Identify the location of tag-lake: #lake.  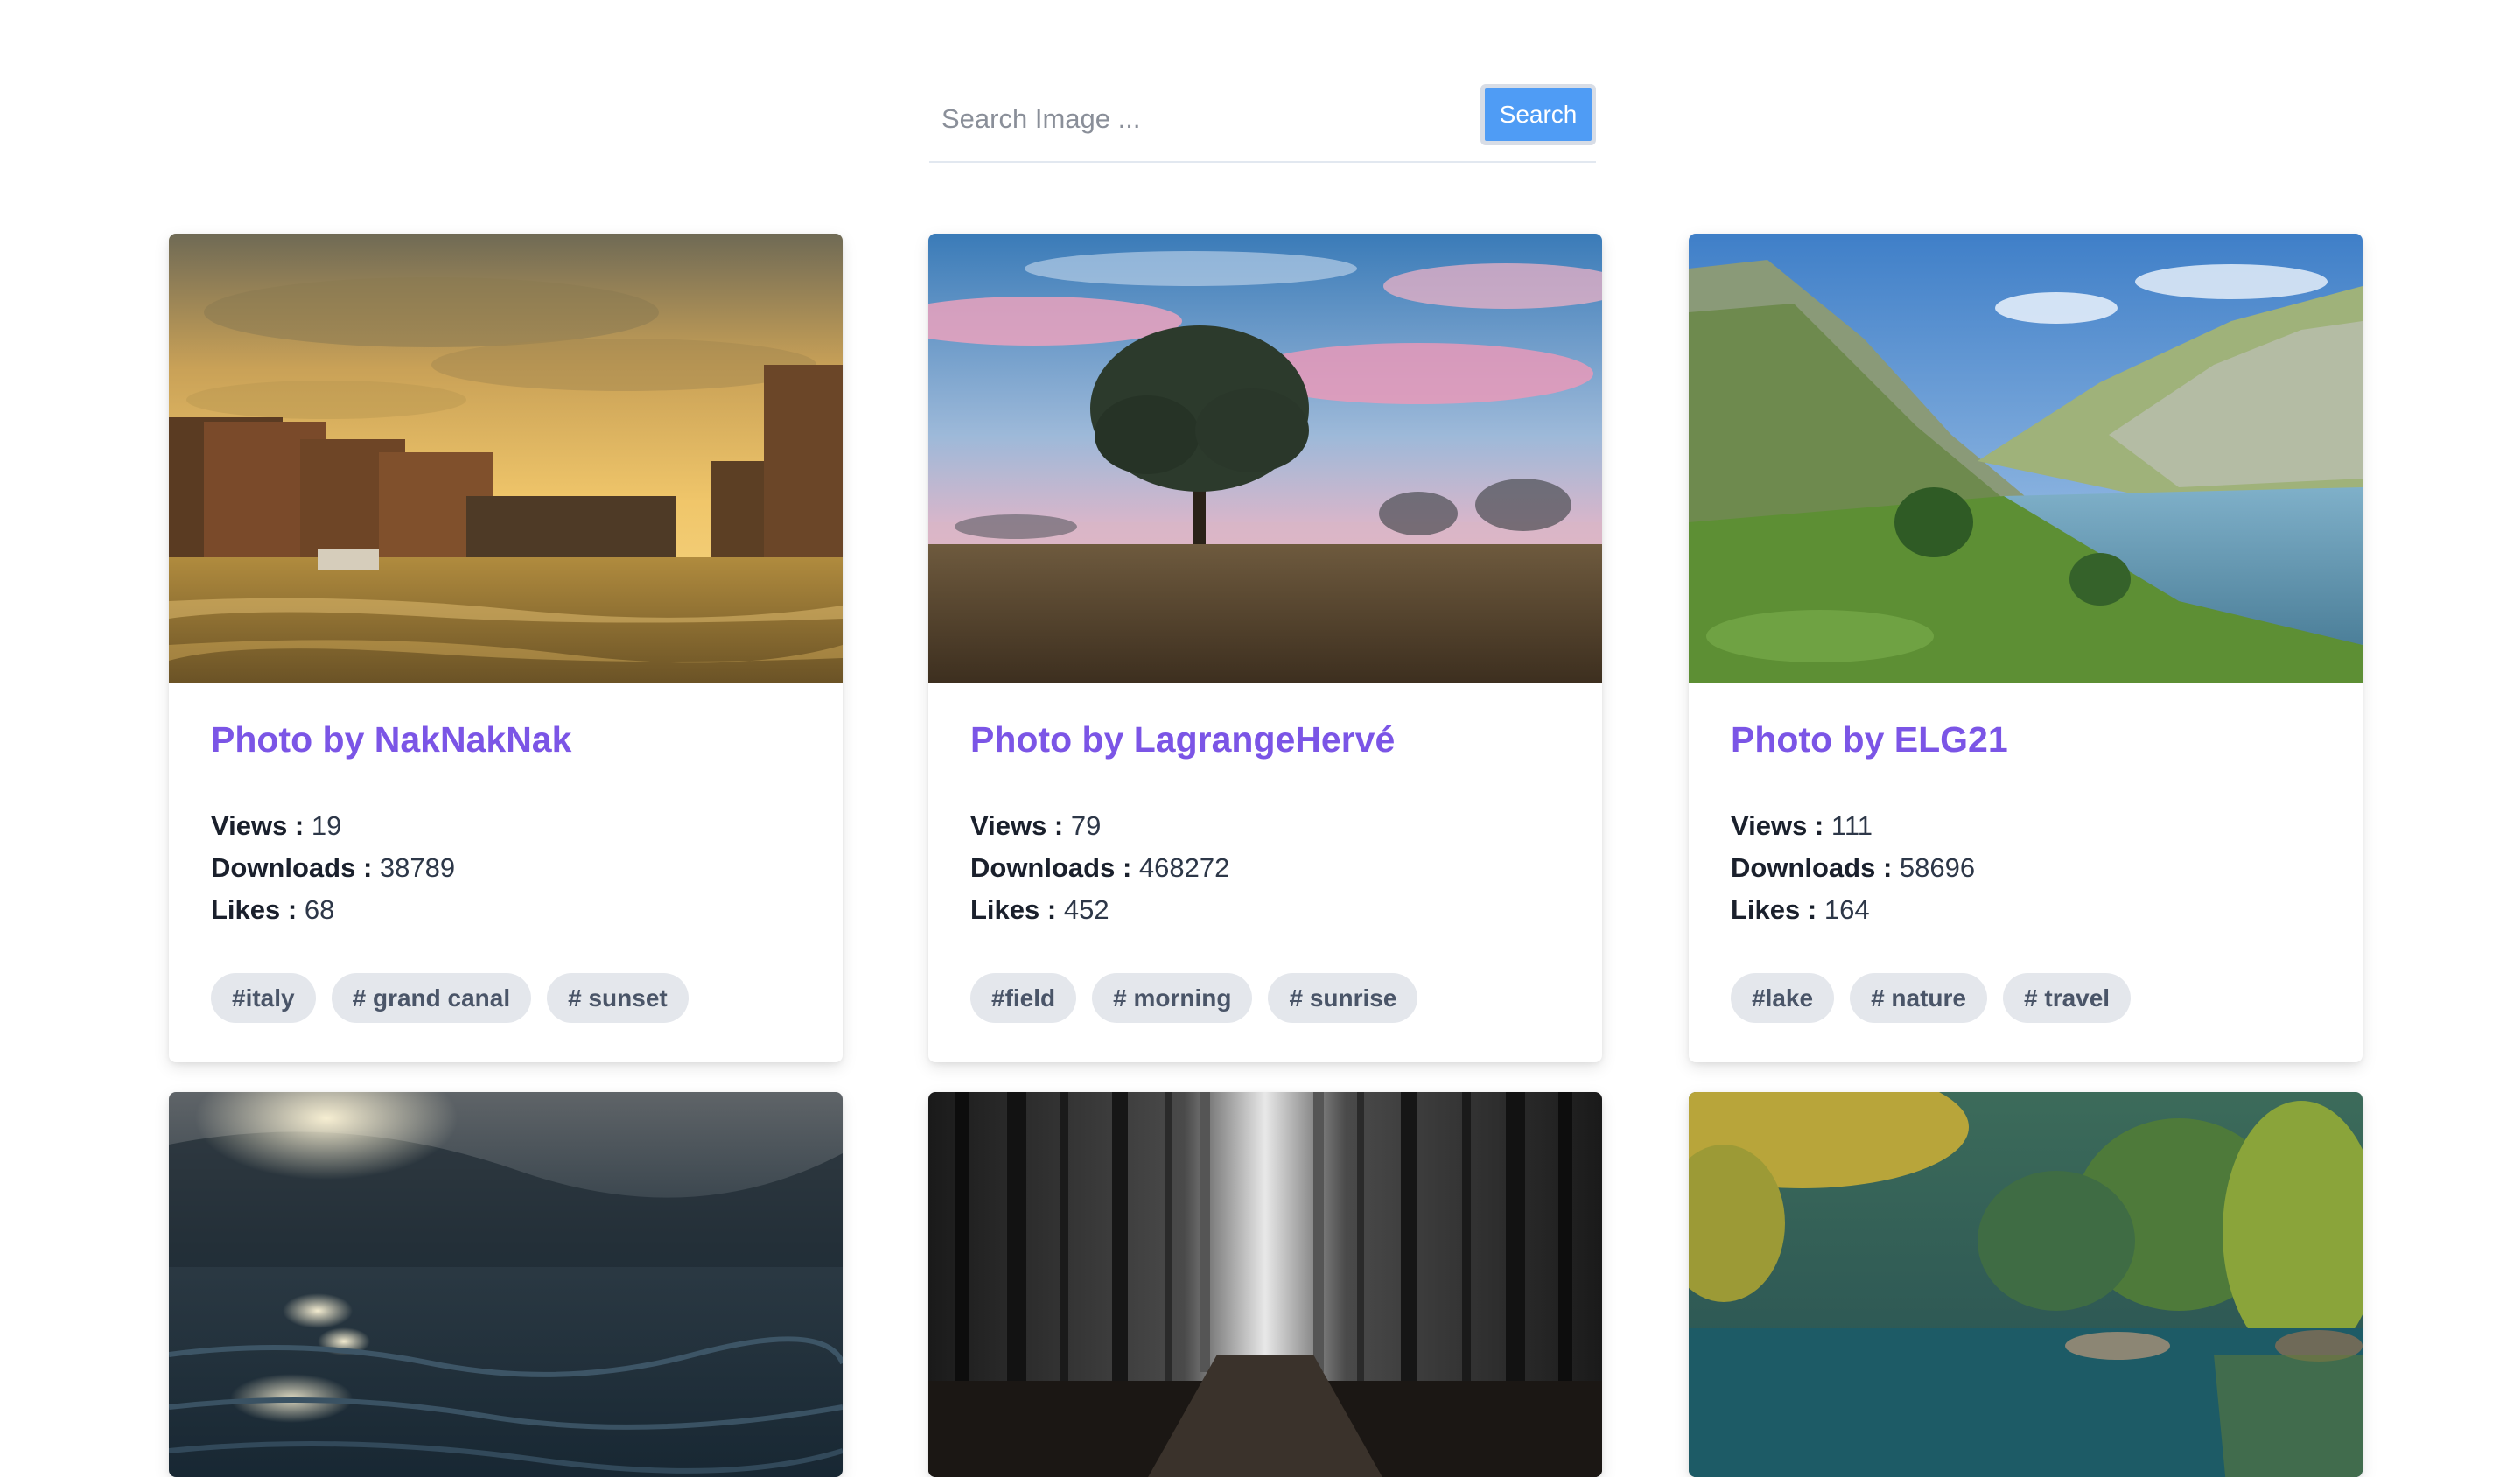
(1783, 998).